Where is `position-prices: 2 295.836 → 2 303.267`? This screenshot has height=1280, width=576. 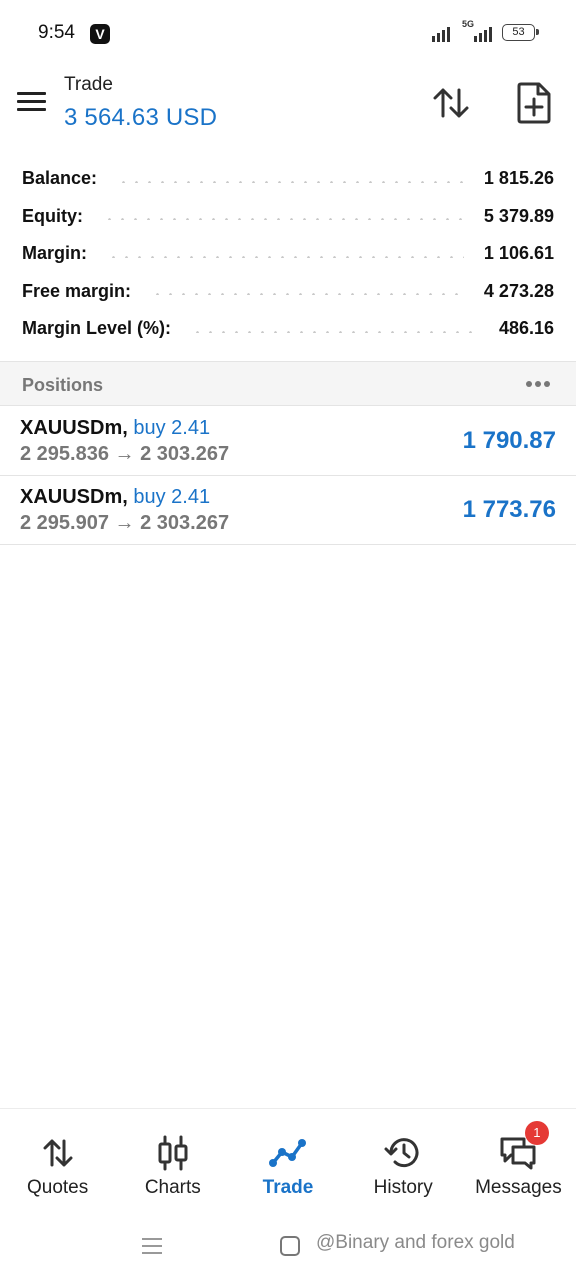
position-prices: 2 295.836 → 2 303.267 is located at coordinates (125, 454).